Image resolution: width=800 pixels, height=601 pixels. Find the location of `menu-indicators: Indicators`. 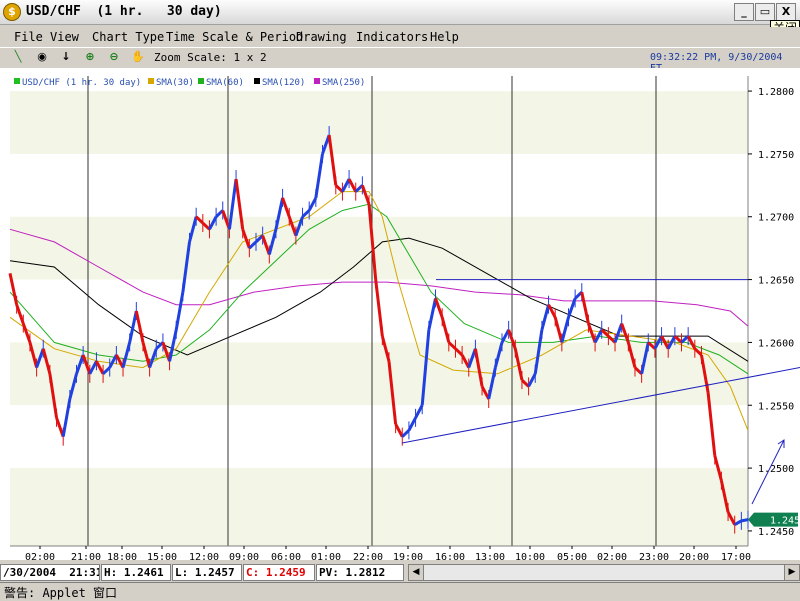

menu-indicators: Indicators is located at coordinates (392, 37).